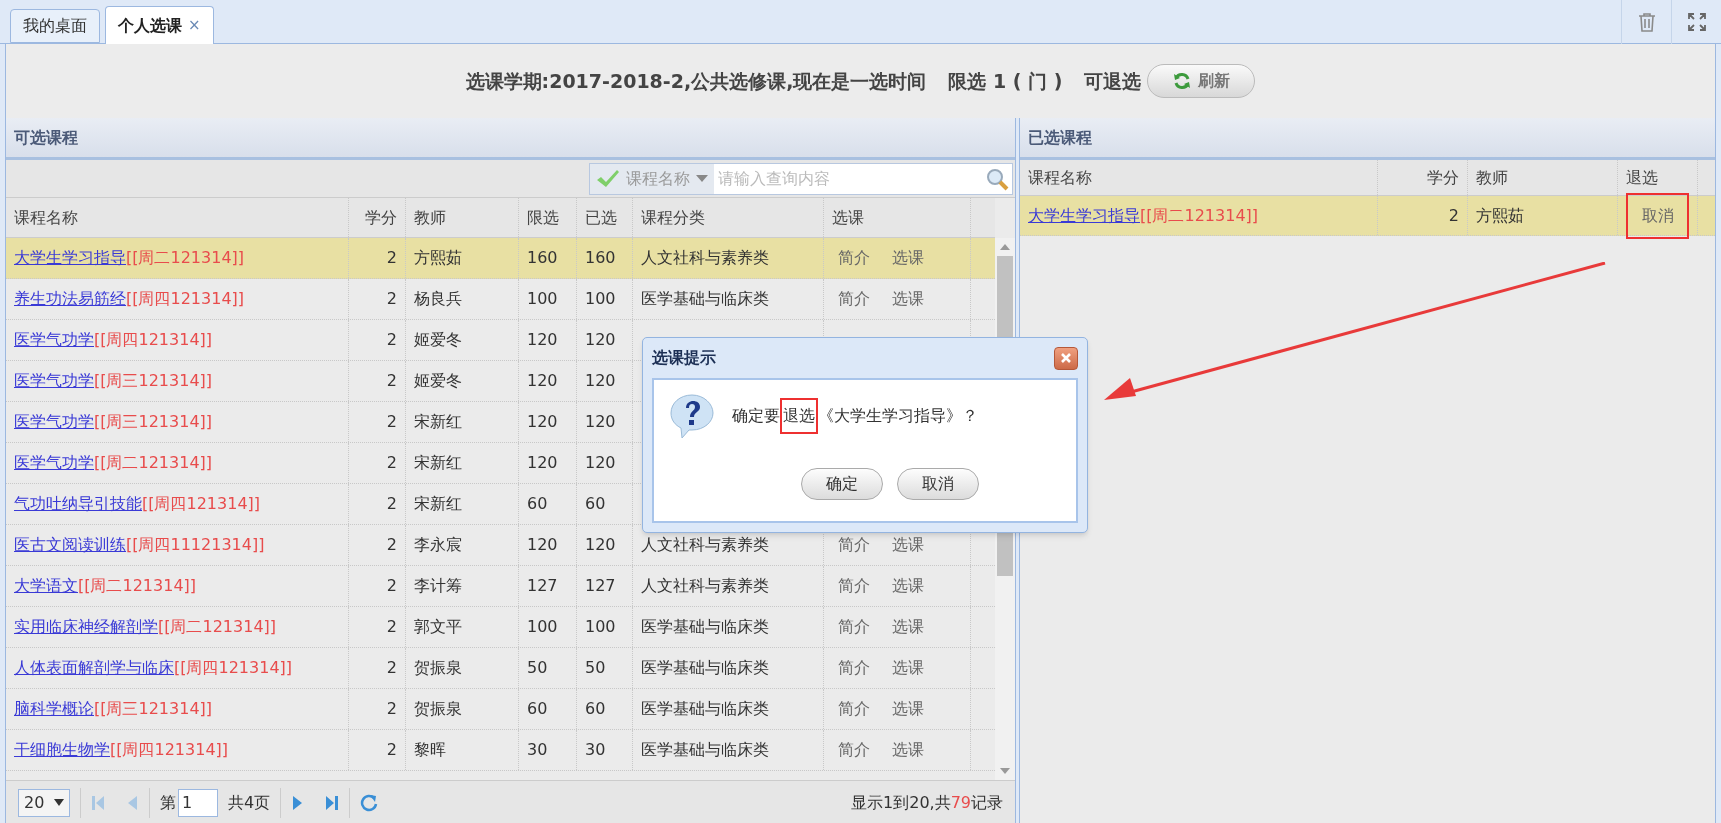  I want to click on schedule-text: [[周三121314]], so click(153, 709).